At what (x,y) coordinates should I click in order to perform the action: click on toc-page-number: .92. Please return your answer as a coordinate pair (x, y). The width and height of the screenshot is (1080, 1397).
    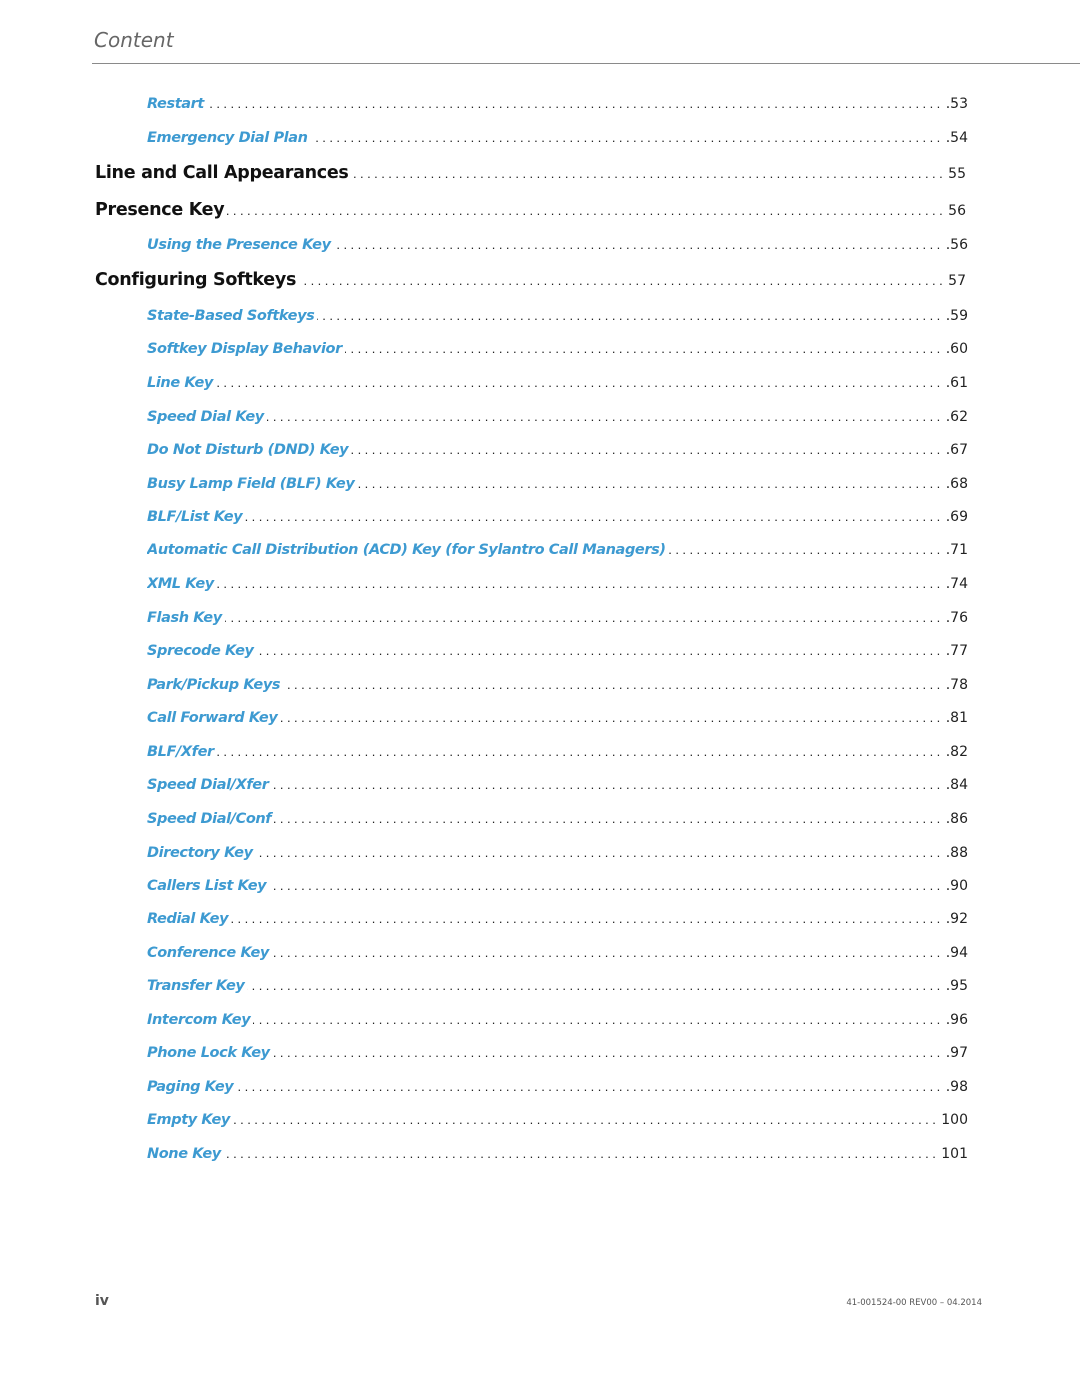
    Looking at the image, I should click on (956, 919).